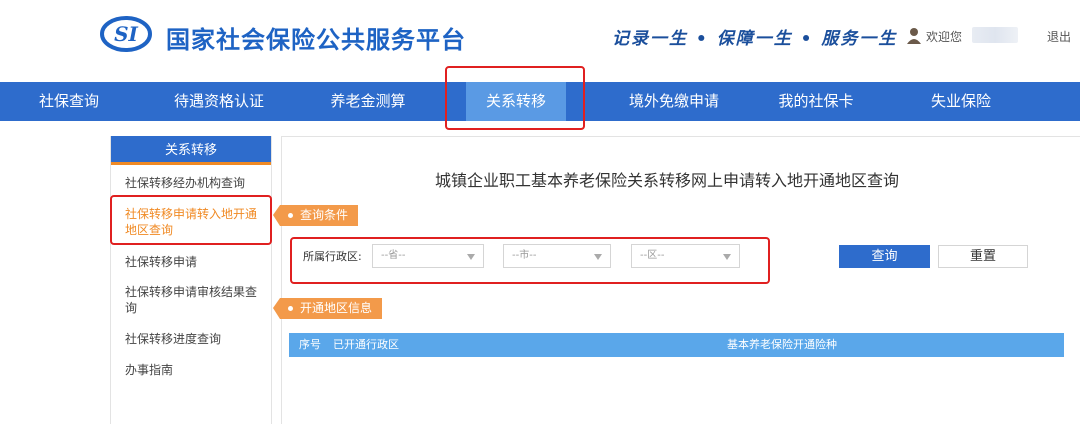 The height and width of the screenshot is (424, 1080). I want to click on sidebar-item-agency-query: 社保转移经办机构查询, so click(195, 183).